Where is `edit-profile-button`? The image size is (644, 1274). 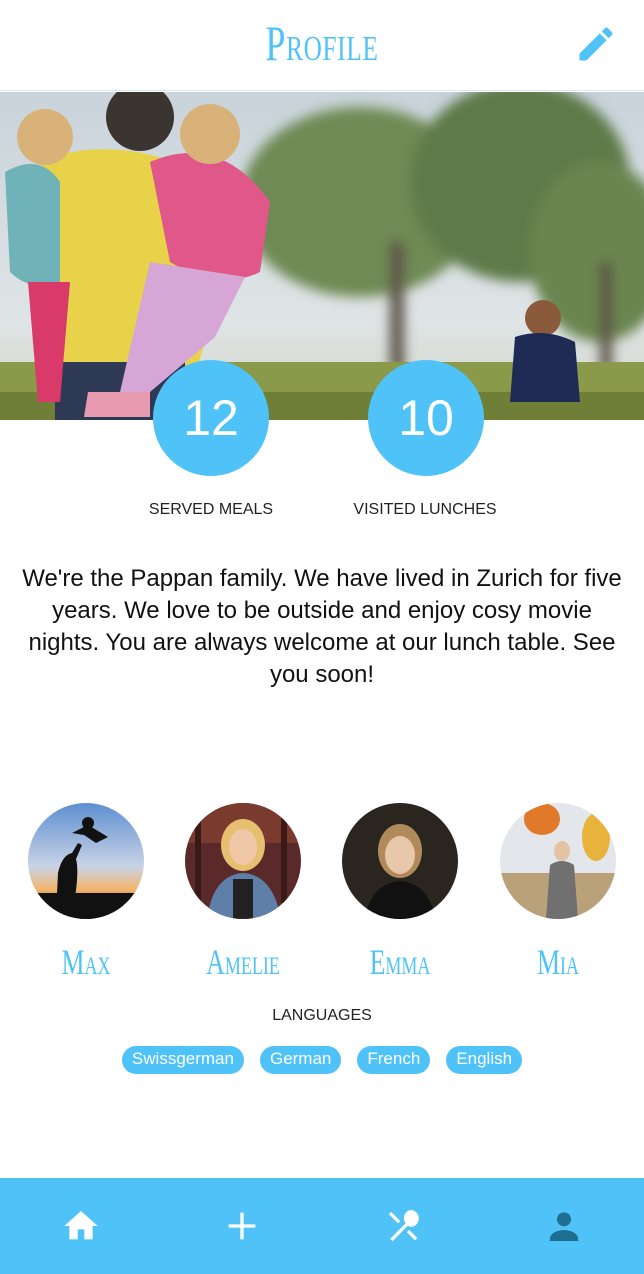 edit-profile-button is located at coordinates (596, 44).